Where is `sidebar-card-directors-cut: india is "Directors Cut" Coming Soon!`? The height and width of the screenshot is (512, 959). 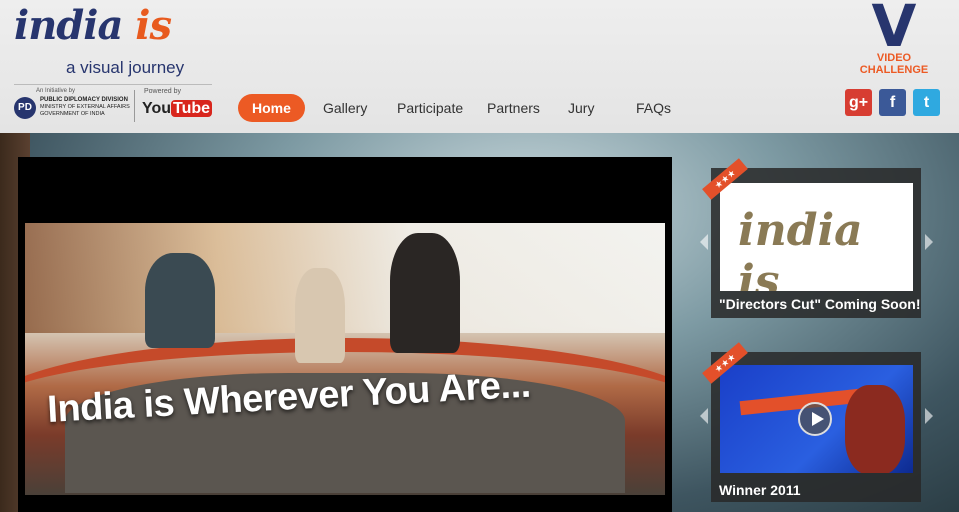
sidebar-card-directors-cut: india is "Directors Cut" Coming Soon! is located at coordinates (816, 243).